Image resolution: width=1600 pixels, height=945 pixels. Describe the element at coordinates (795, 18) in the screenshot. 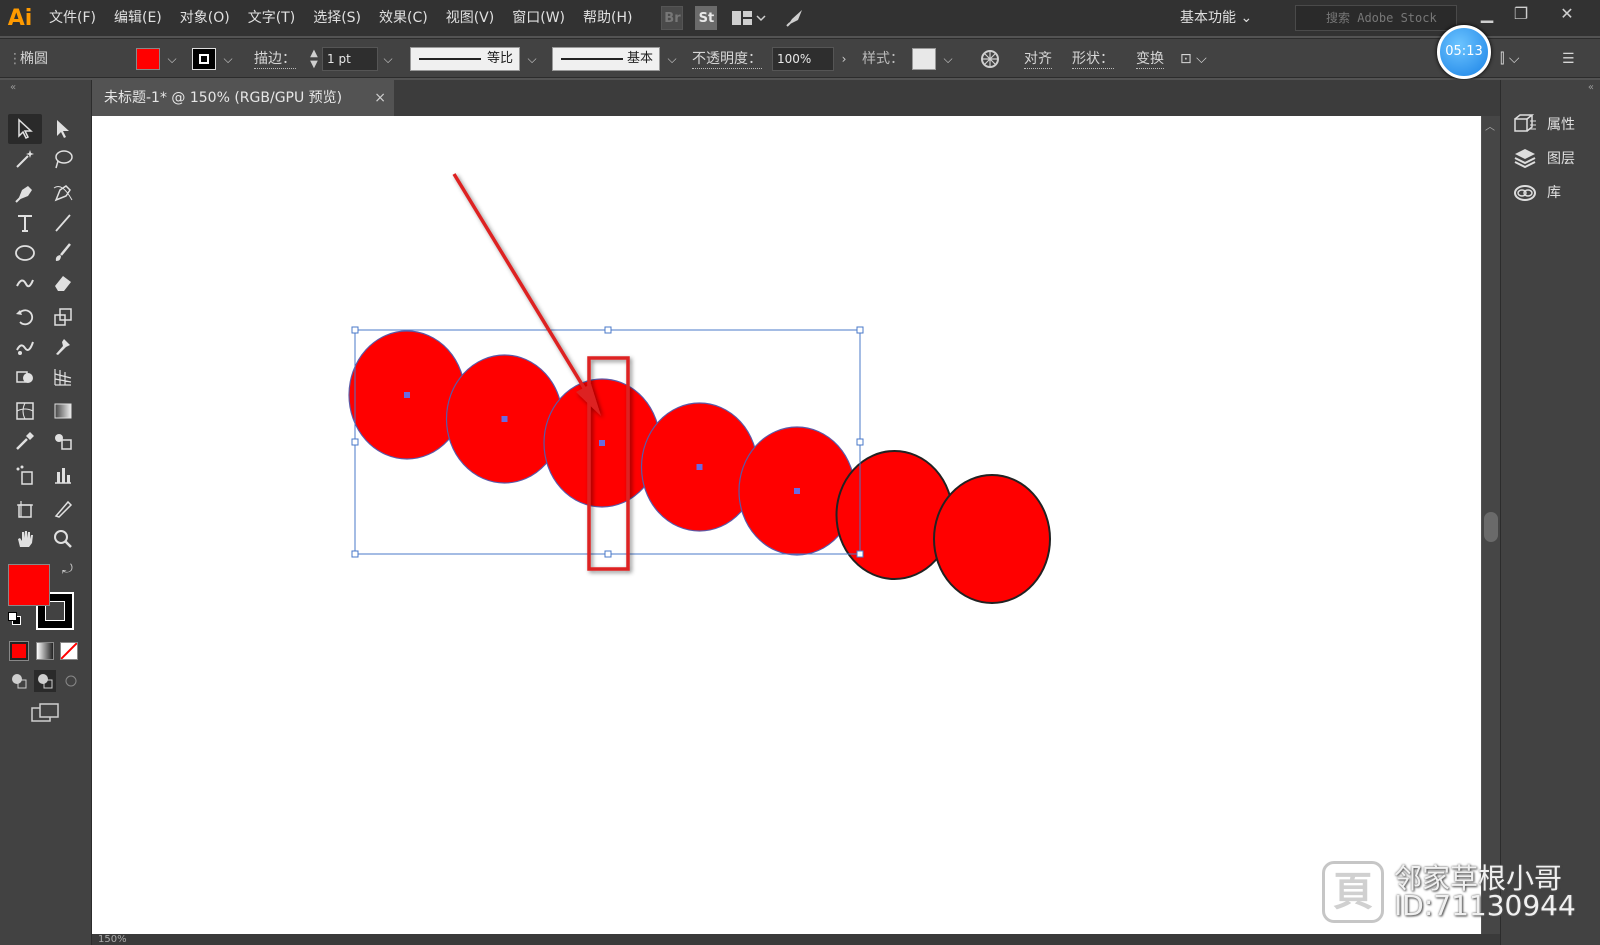

I see `publish-rocket-icon` at that location.